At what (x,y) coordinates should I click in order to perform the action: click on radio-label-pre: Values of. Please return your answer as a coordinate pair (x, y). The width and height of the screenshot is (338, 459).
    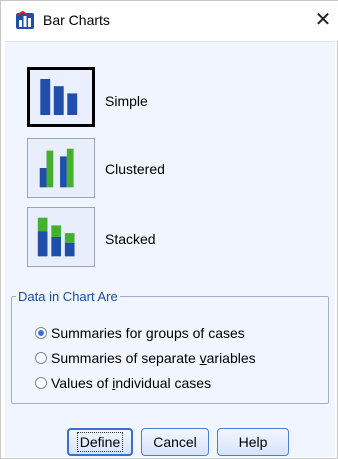
    Looking at the image, I should click on (82, 383).